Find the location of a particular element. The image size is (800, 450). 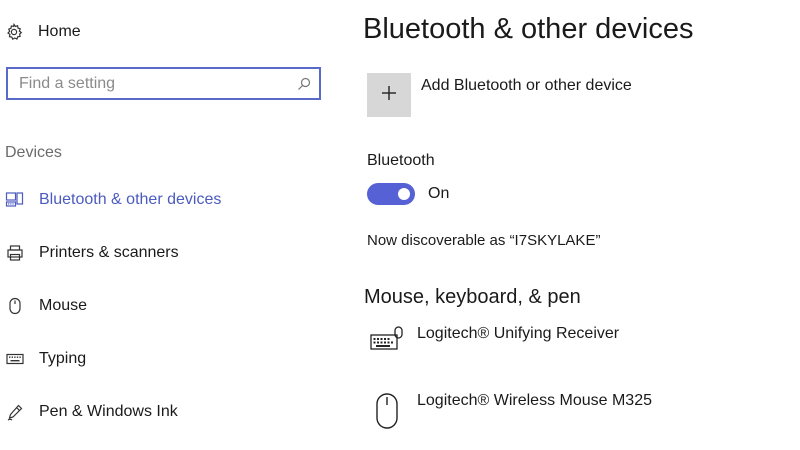

bluetooth-toggle is located at coordinates (391, 194).